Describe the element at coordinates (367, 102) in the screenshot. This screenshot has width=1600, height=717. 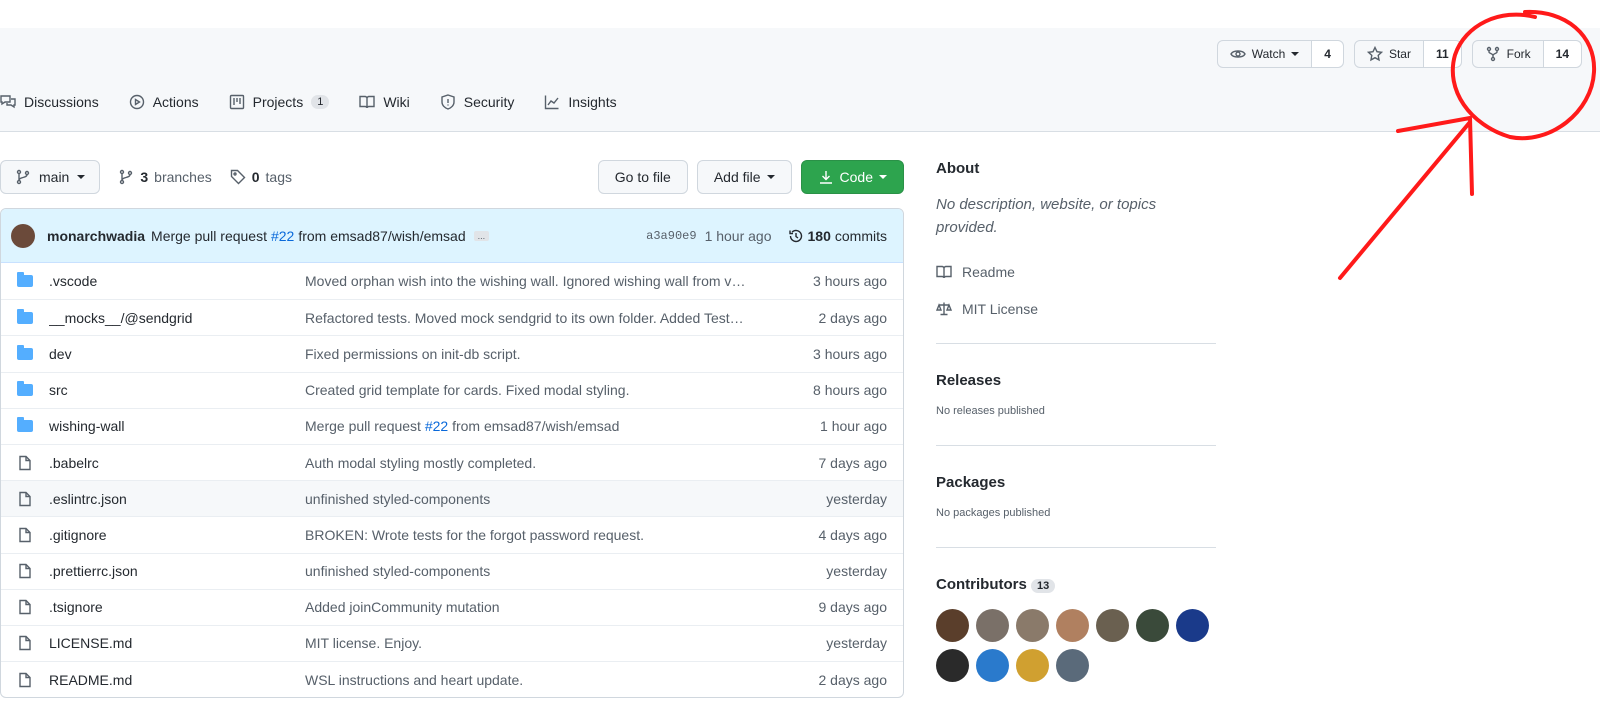
I see `book-icon` at that location.